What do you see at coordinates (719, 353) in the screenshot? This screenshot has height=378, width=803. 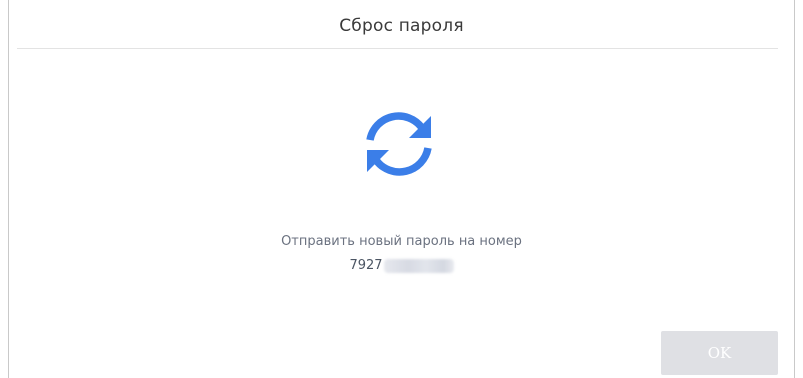 I see `ok-button: OK` at bounding box center [719, 353].